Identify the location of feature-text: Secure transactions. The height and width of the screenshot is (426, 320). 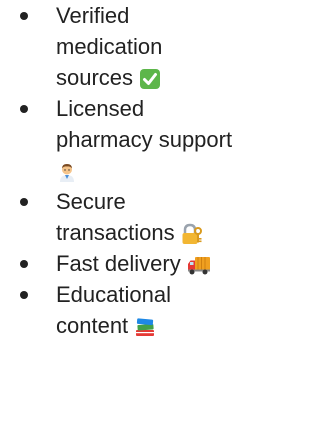
(115, 217).